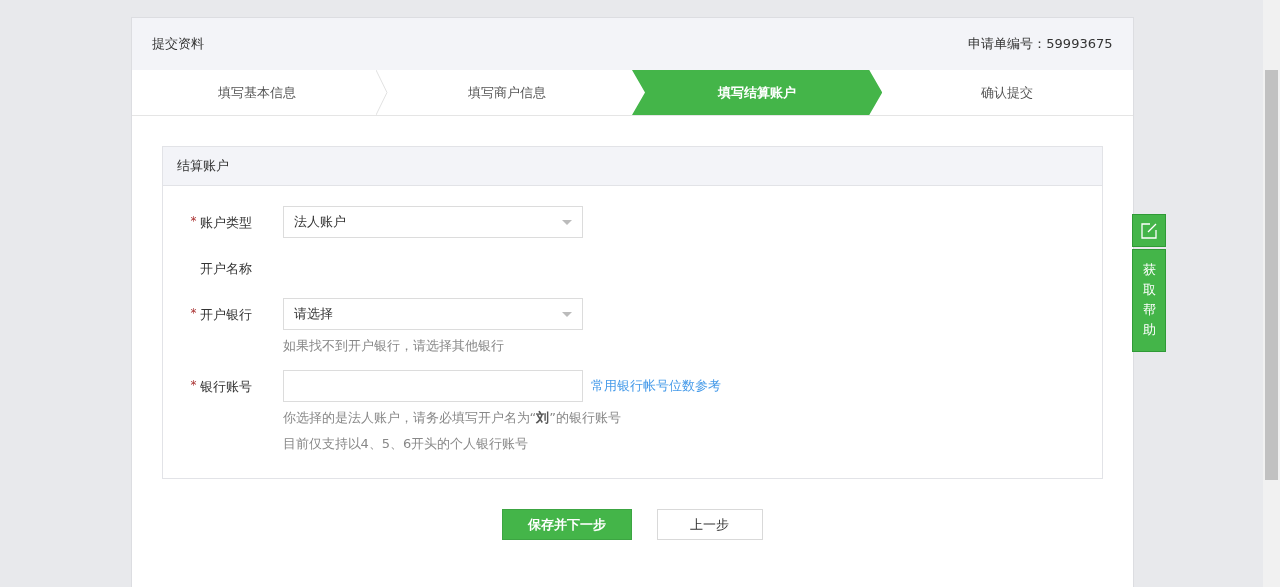 This screenshot has height=587, width=1280. What do you see at coordinates (177, 44) in the screenshot?
I see `page-title: 提交资料` at bounding box center [177, 44].